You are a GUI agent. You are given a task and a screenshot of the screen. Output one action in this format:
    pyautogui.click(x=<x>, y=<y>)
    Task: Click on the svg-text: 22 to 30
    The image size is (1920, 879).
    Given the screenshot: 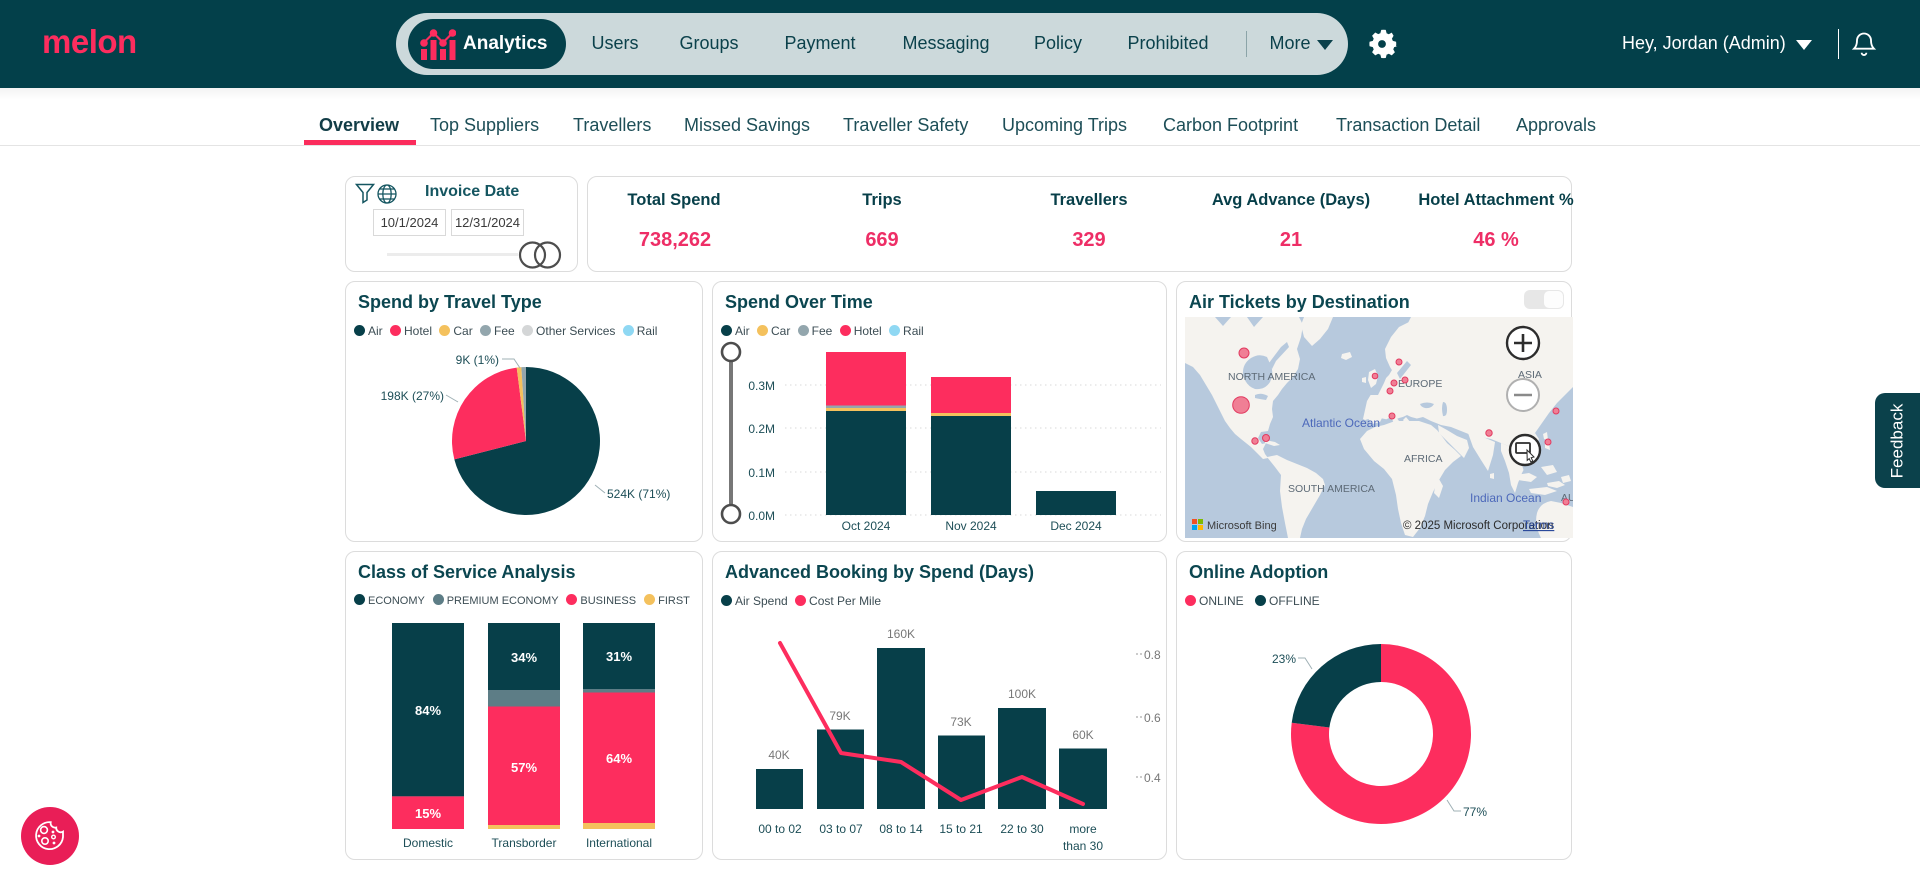 What is the action you would take?
    pyautogui.click(x=1022, y=829)
    